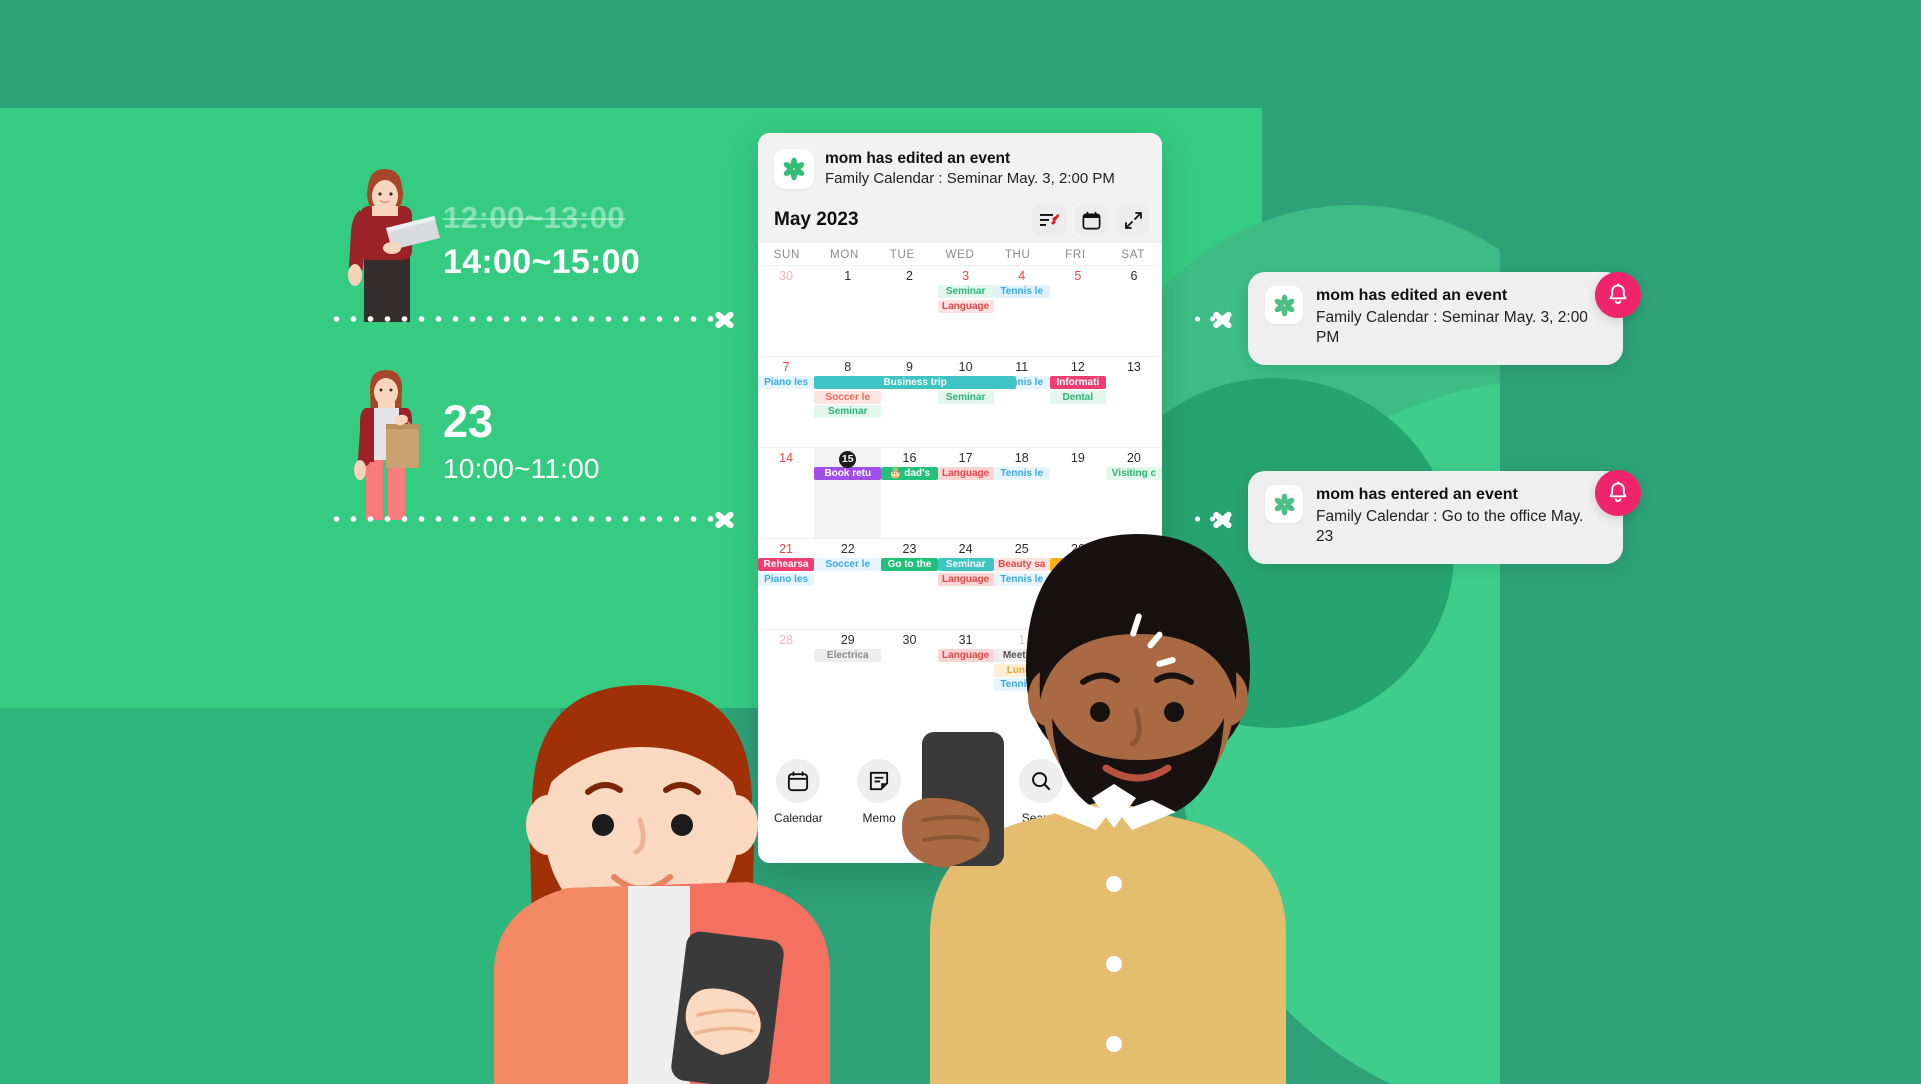 This screenshot has height=1084, width=1921. I want to click on calendar-day-cell: 1, so click(848, 310).